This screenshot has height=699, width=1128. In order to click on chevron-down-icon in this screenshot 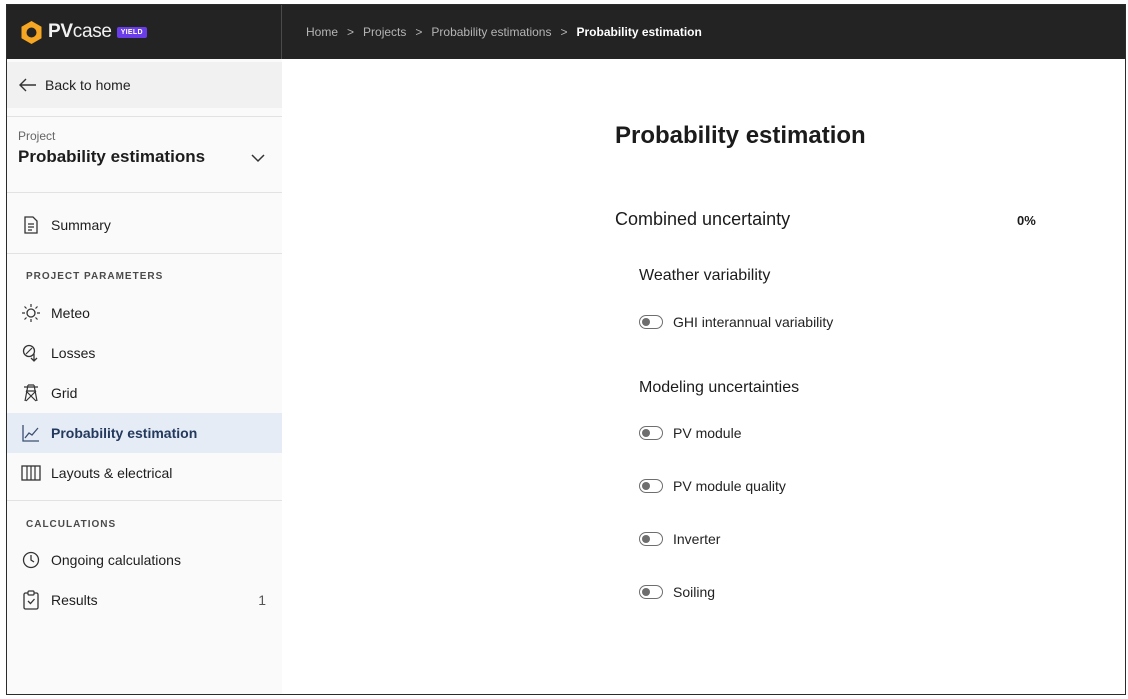, I will do `click(258, 158)`.